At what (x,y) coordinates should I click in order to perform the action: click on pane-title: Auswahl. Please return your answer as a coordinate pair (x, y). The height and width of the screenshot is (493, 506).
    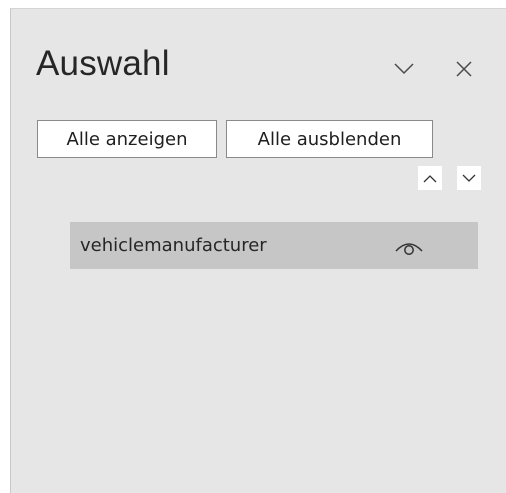
    Looking at the image, I should click on (103, 63).